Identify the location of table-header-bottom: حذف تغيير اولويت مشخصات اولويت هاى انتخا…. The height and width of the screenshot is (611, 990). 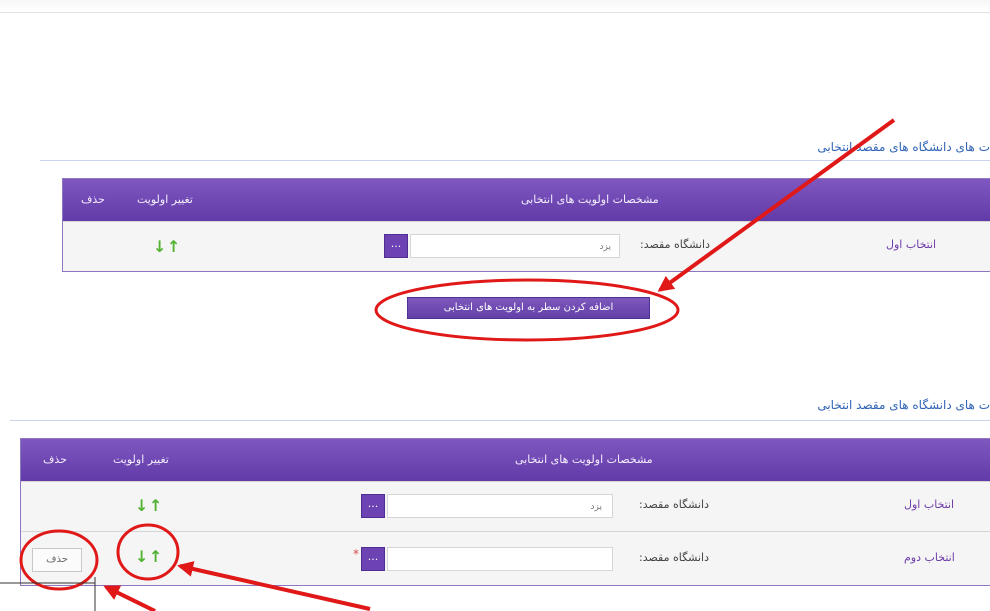
(505, 460).